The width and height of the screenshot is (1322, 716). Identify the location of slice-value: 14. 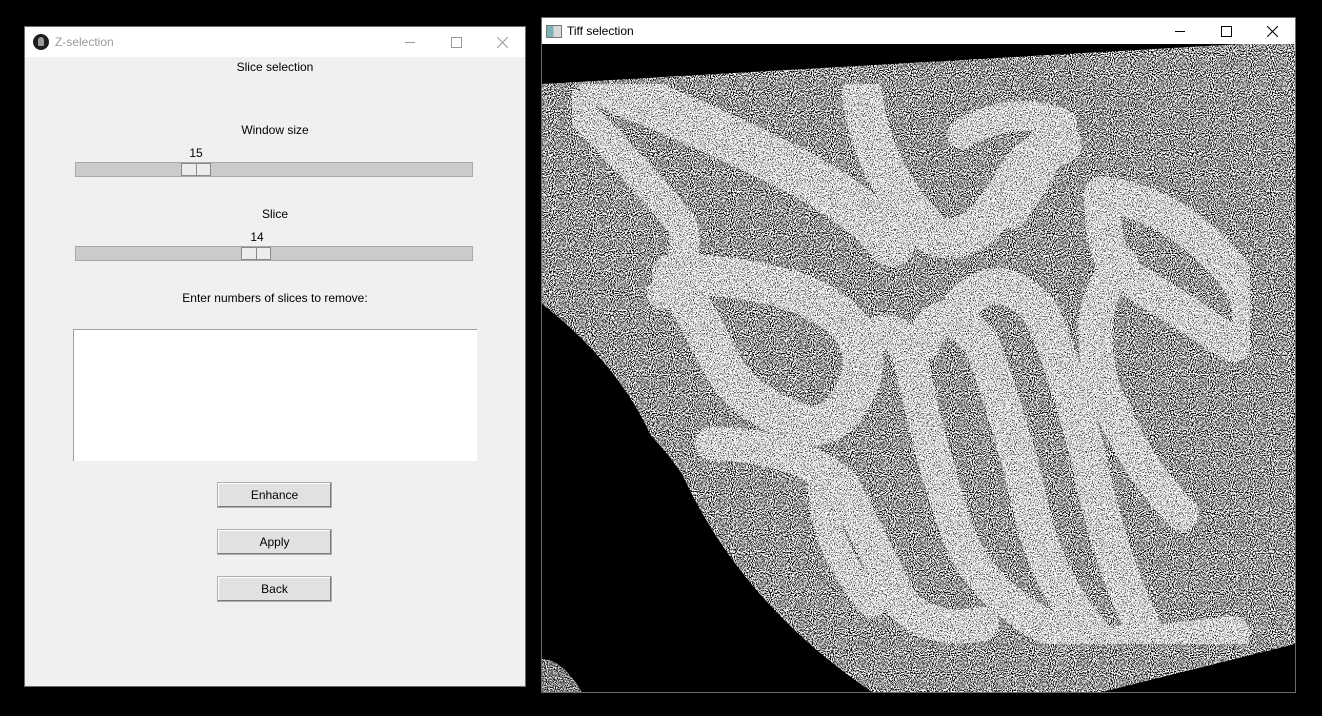
(257, 237).